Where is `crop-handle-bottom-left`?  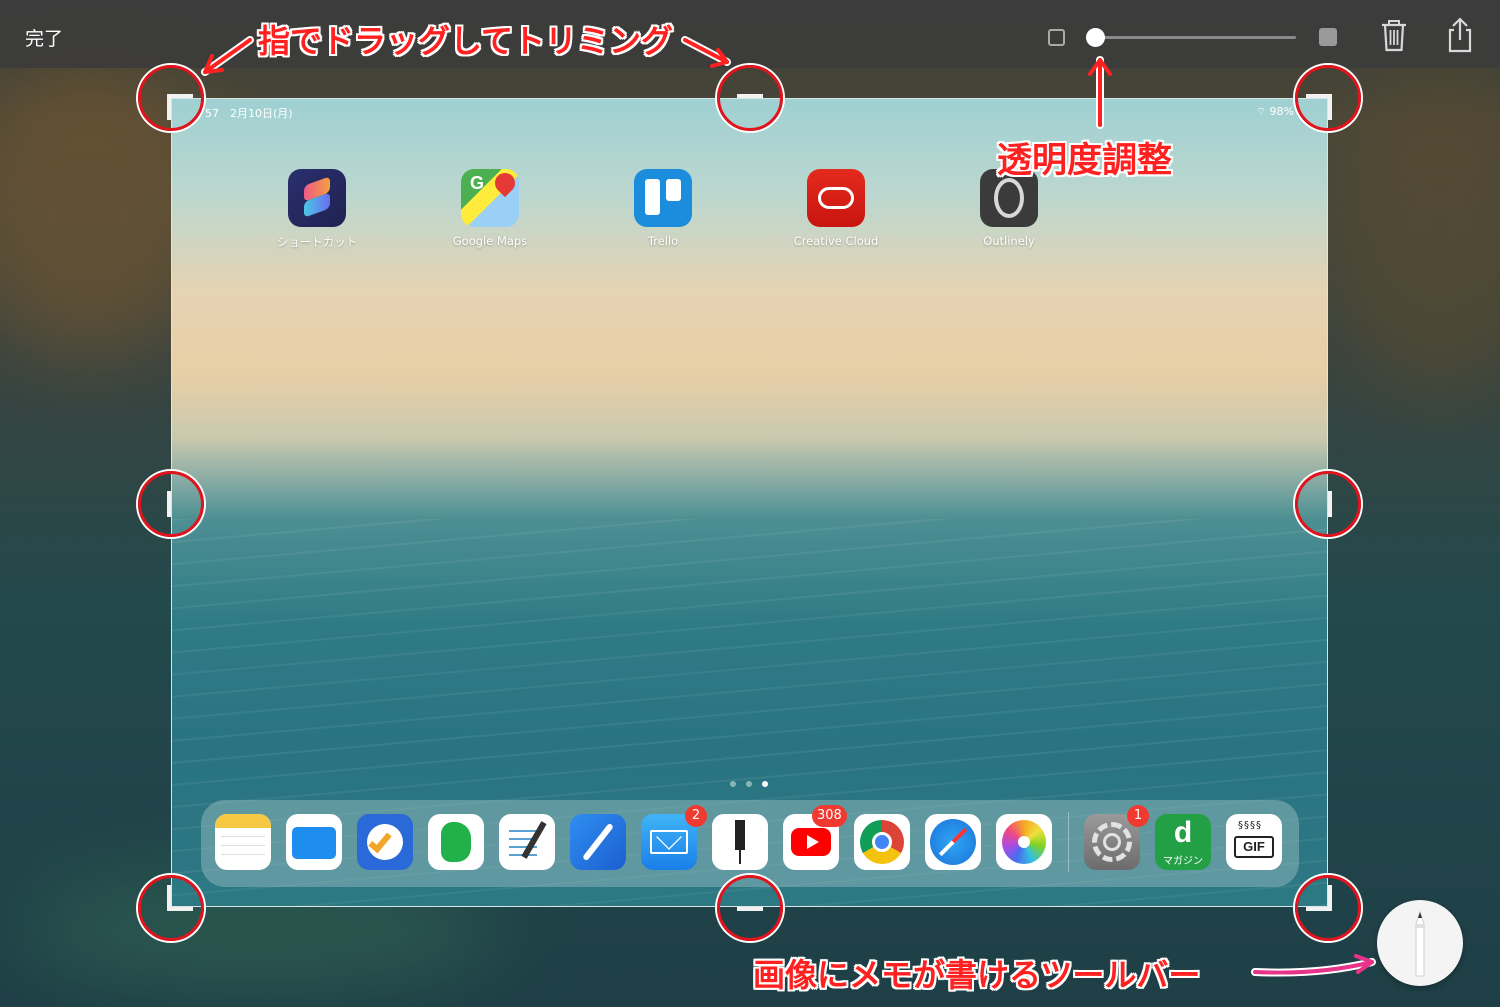
crop-handle-bottom-left is located at coordinates (171, 908).